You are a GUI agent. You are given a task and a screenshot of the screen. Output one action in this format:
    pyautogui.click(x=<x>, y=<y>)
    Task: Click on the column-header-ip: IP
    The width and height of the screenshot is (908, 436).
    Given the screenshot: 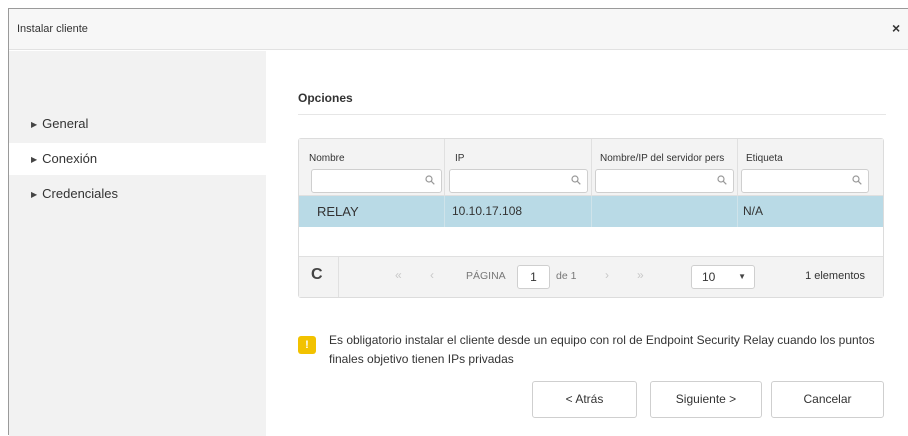 What is the action you would take?
    pyautogui.click(x=520, y=158)
    